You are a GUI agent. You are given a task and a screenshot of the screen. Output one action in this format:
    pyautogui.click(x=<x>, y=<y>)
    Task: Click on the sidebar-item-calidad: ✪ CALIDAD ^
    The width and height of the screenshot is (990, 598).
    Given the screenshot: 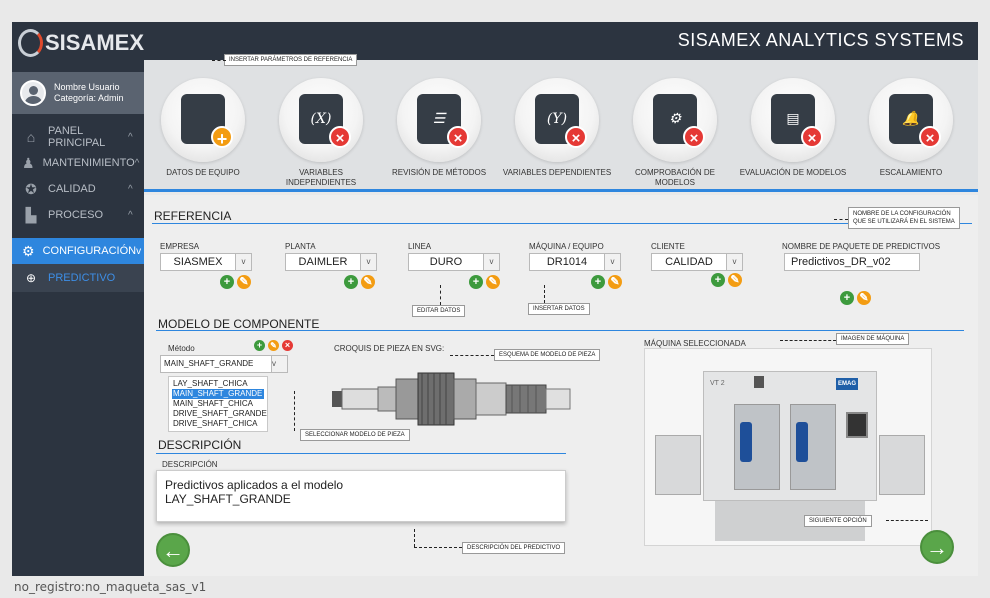 What is the action you would take?
    pyautogui.click(x=78, y=189)
    